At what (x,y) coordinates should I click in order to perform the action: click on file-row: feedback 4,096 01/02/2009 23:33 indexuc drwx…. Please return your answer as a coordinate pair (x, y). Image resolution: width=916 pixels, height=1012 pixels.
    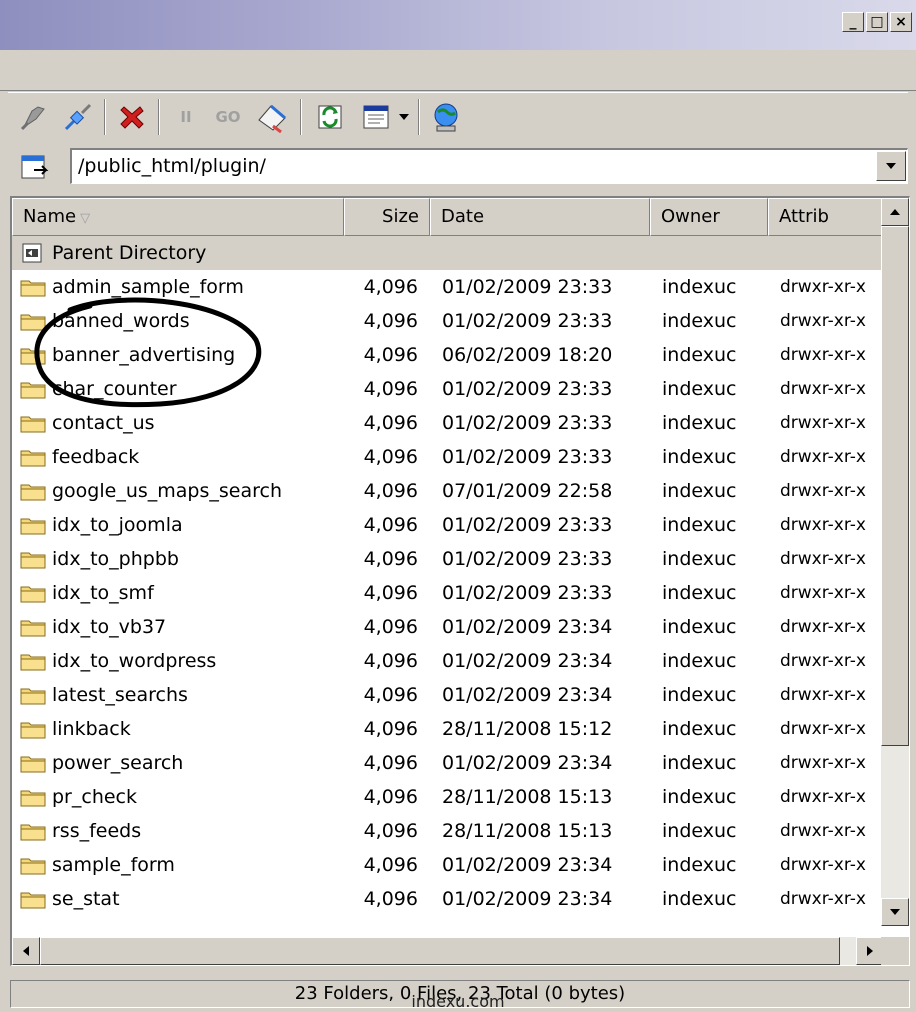
    Looking at the image, I should click on (448, 457).